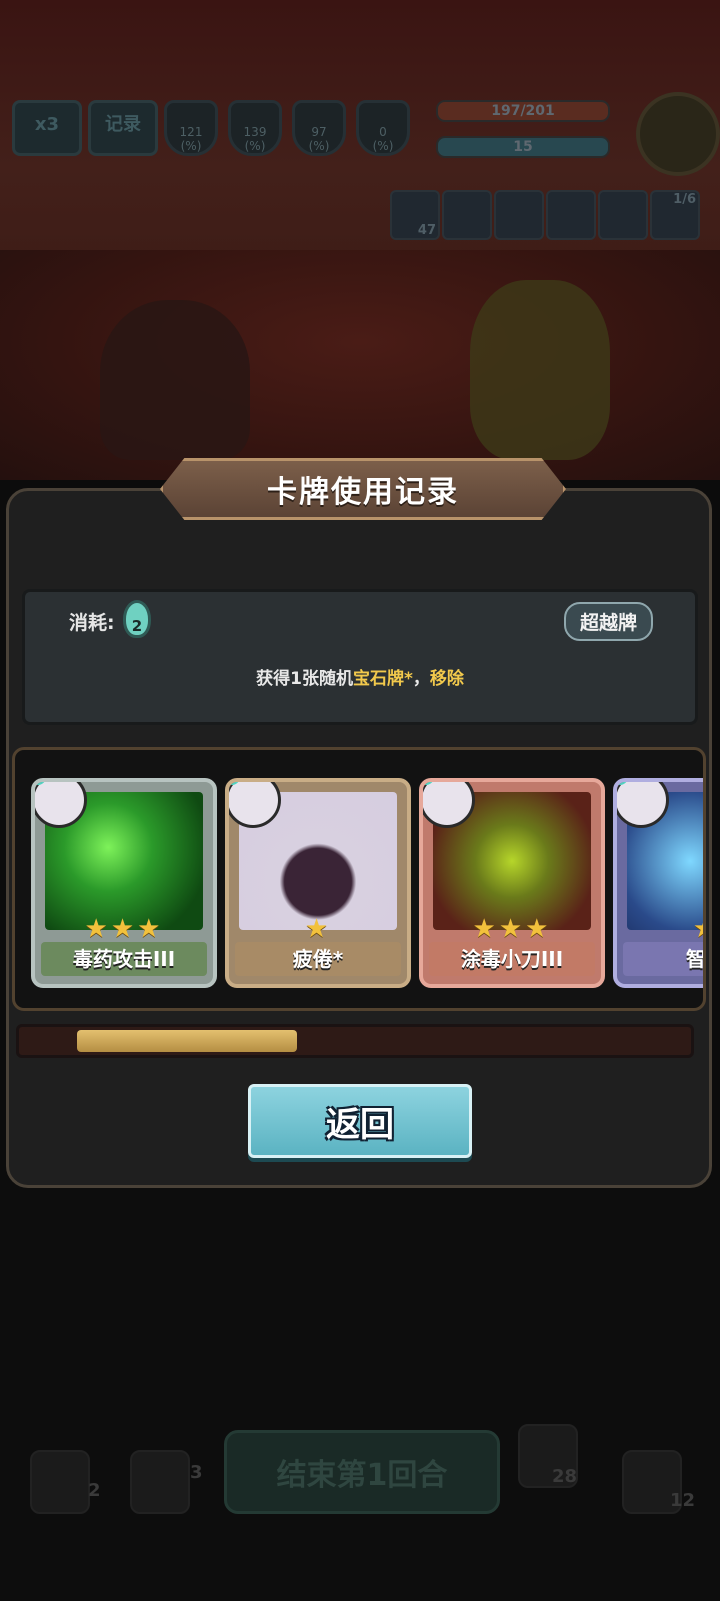  I want to click on stat-shield-1: 121 (%), so click(191, 128).